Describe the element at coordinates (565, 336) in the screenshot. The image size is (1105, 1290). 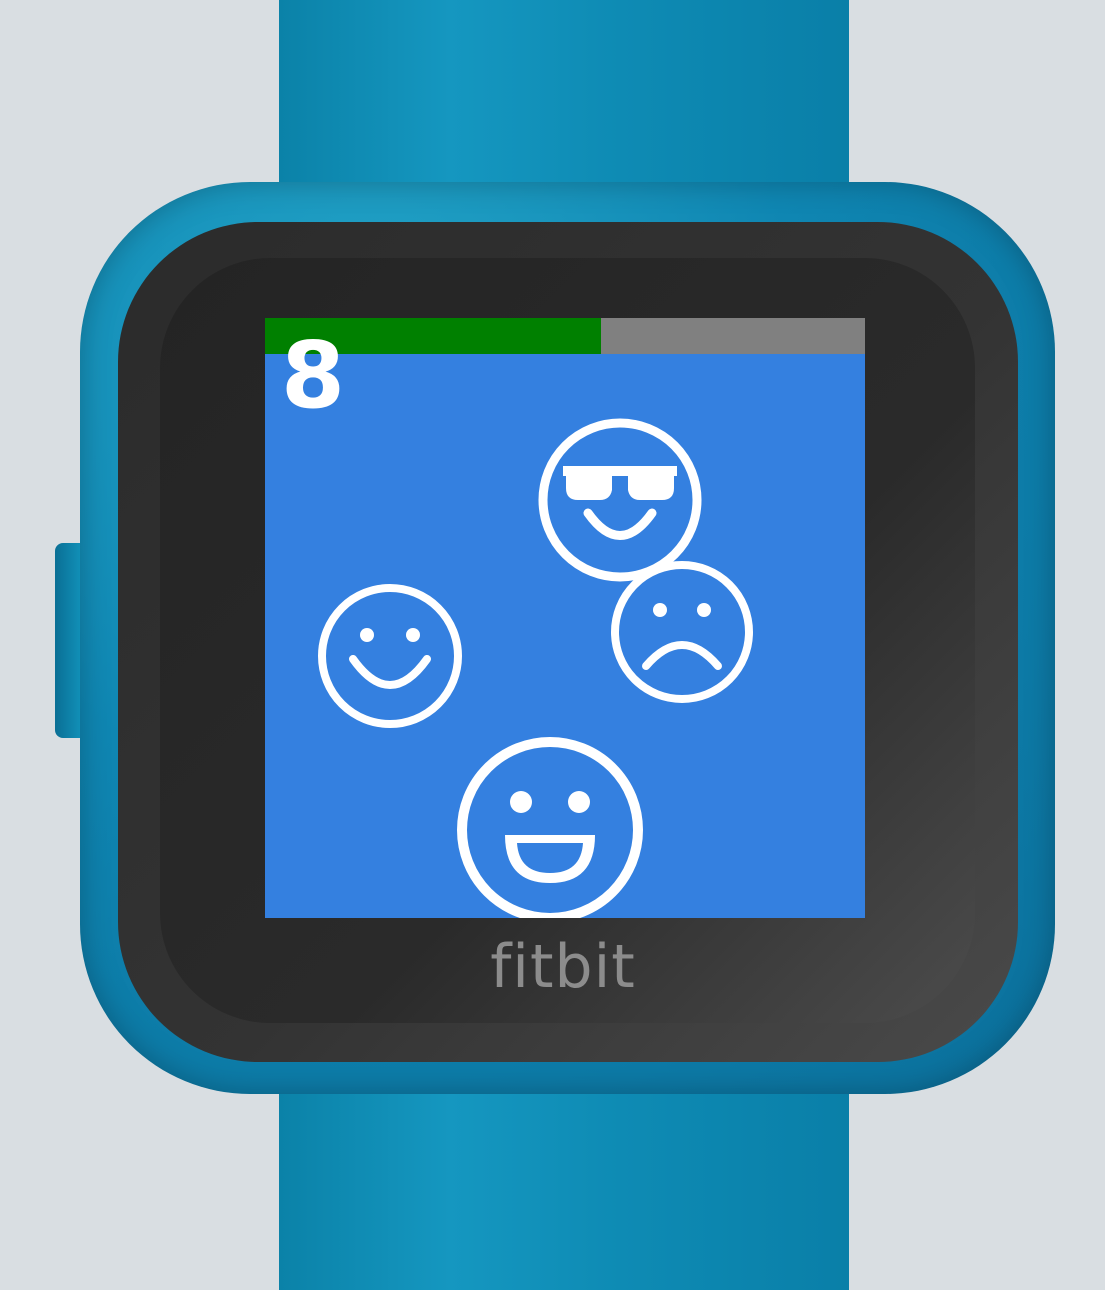
I see `timer-bar` at that location.